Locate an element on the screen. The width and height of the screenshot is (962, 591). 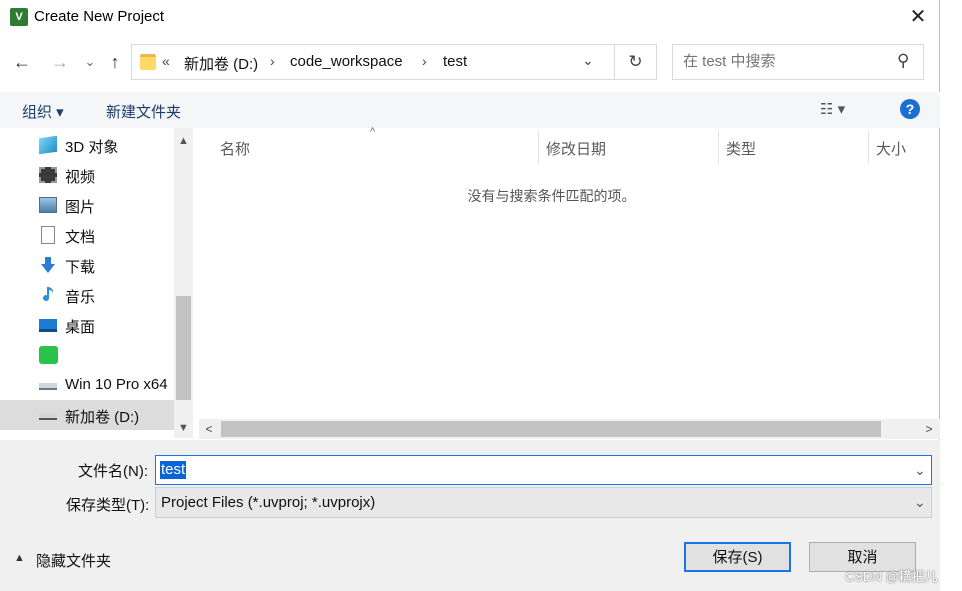
sort-ascending-icon: ^ is located at coordinates (373, 132).